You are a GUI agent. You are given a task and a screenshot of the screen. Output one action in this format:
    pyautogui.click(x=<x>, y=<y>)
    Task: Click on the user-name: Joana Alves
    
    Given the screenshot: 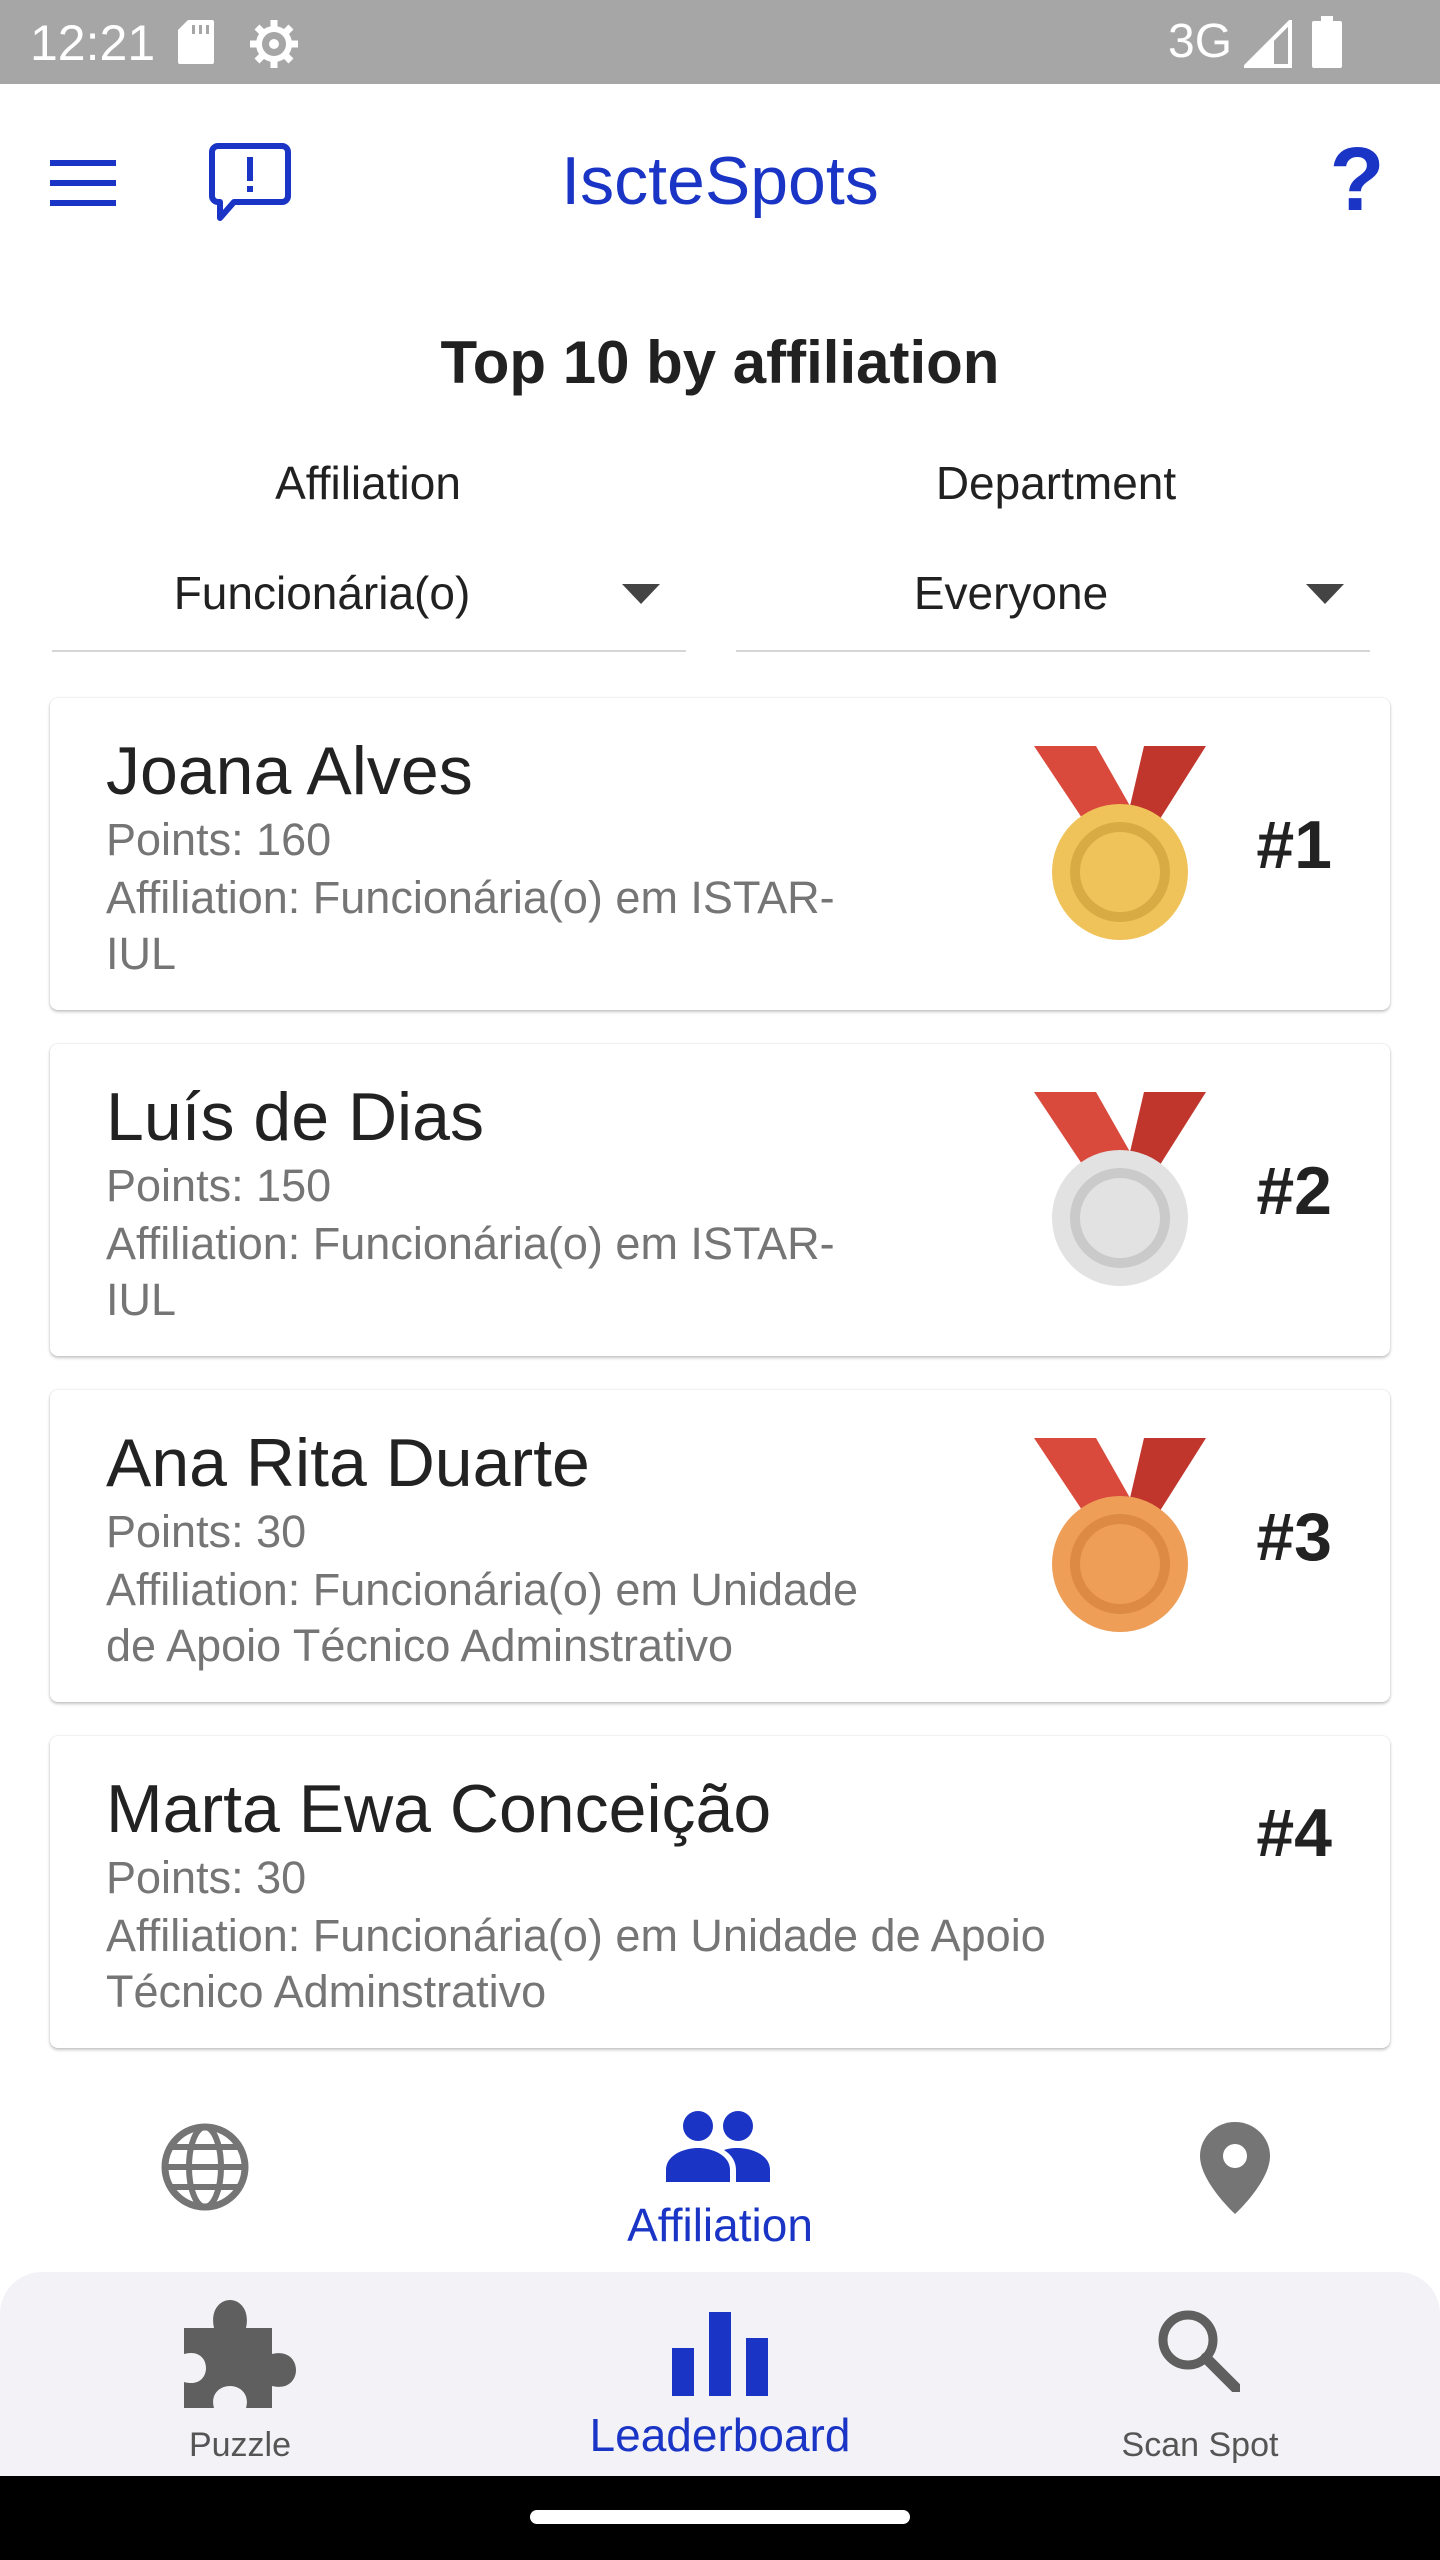 What is the action you would take?
    pyautogui.click(x=289, y=771)
    